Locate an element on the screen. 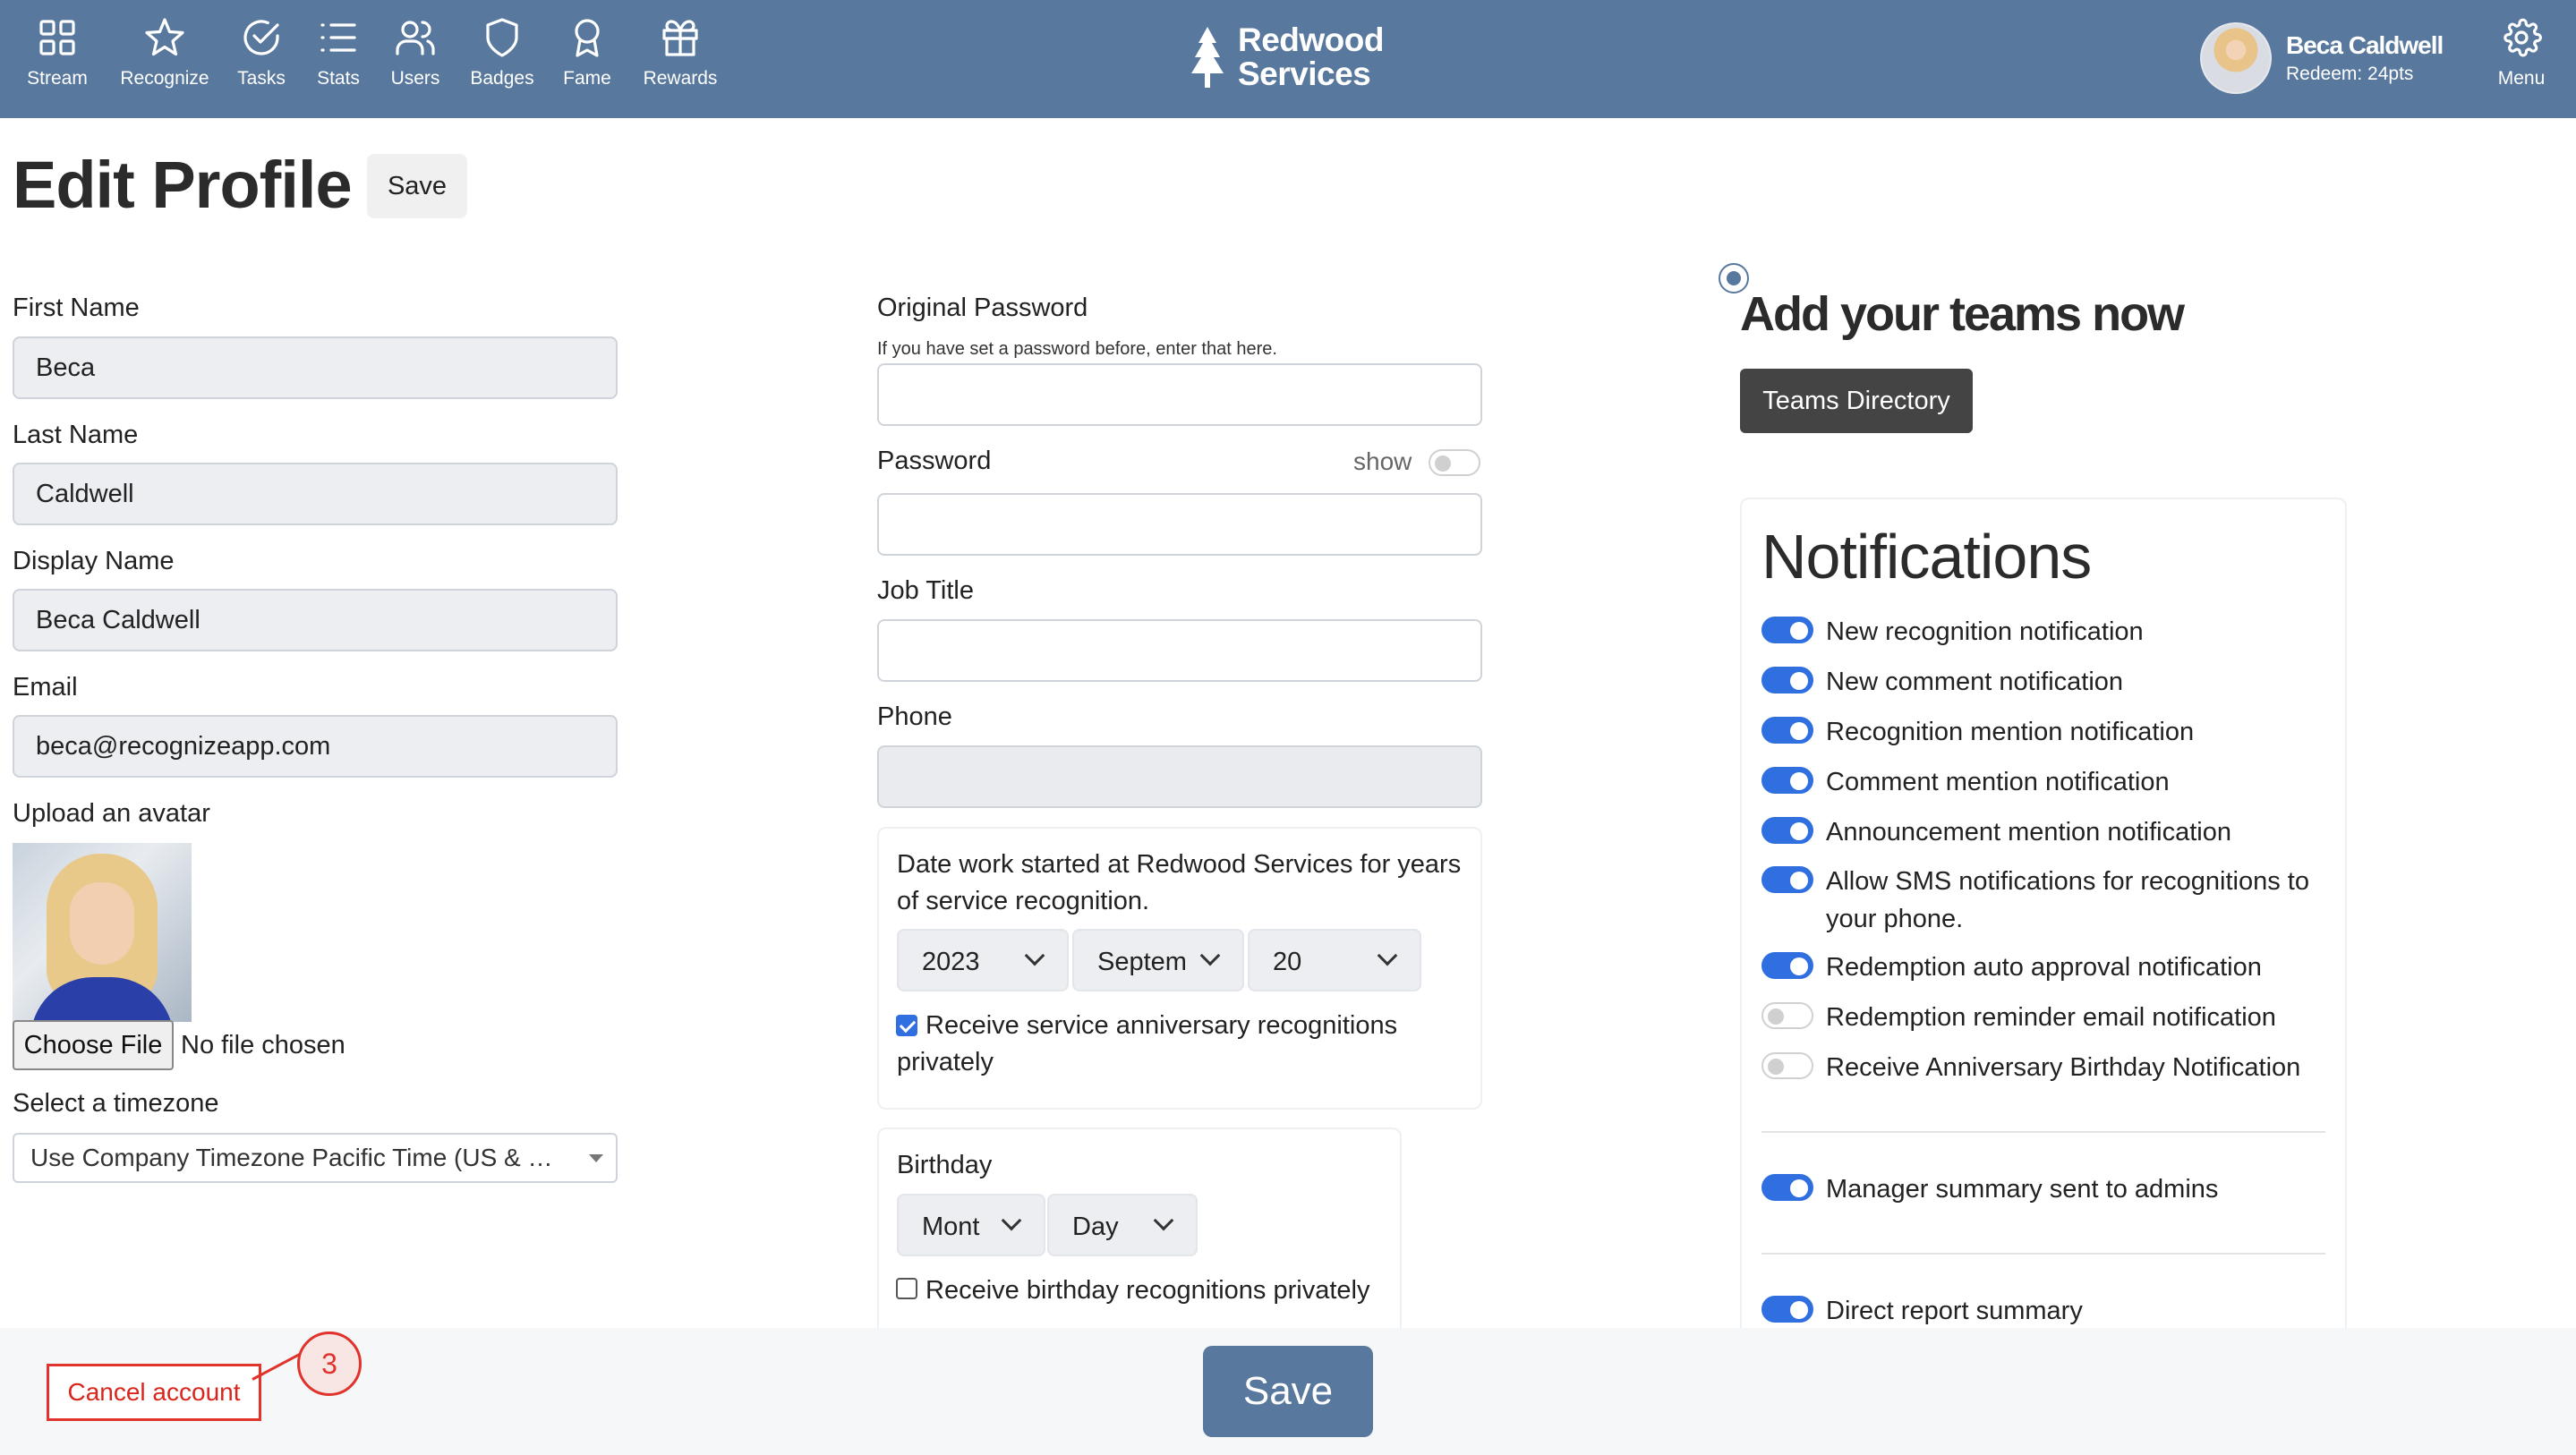 The height and width of the screenshot is (1455, 2576). nav-tasks-label: Tasks is located at coordinates (261, 78).